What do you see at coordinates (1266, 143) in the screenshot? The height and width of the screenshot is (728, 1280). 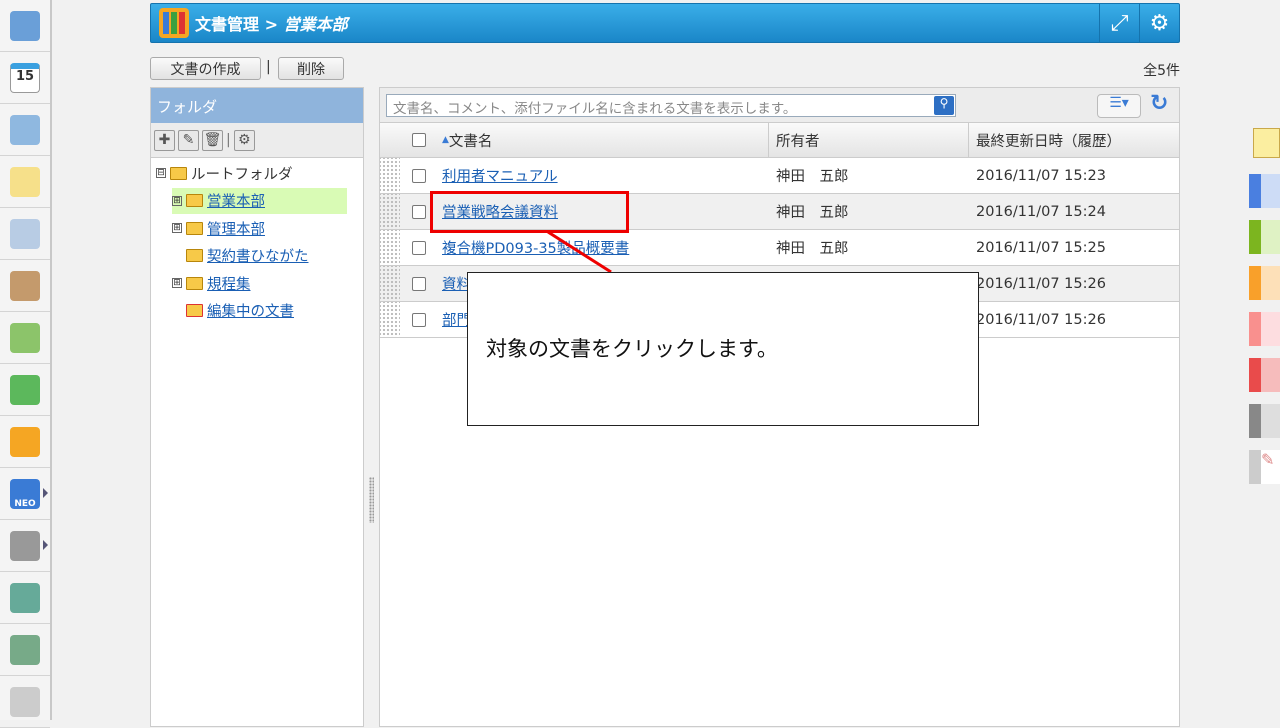 I see `sticky-note-icon` at bounding box center [1266, 143].